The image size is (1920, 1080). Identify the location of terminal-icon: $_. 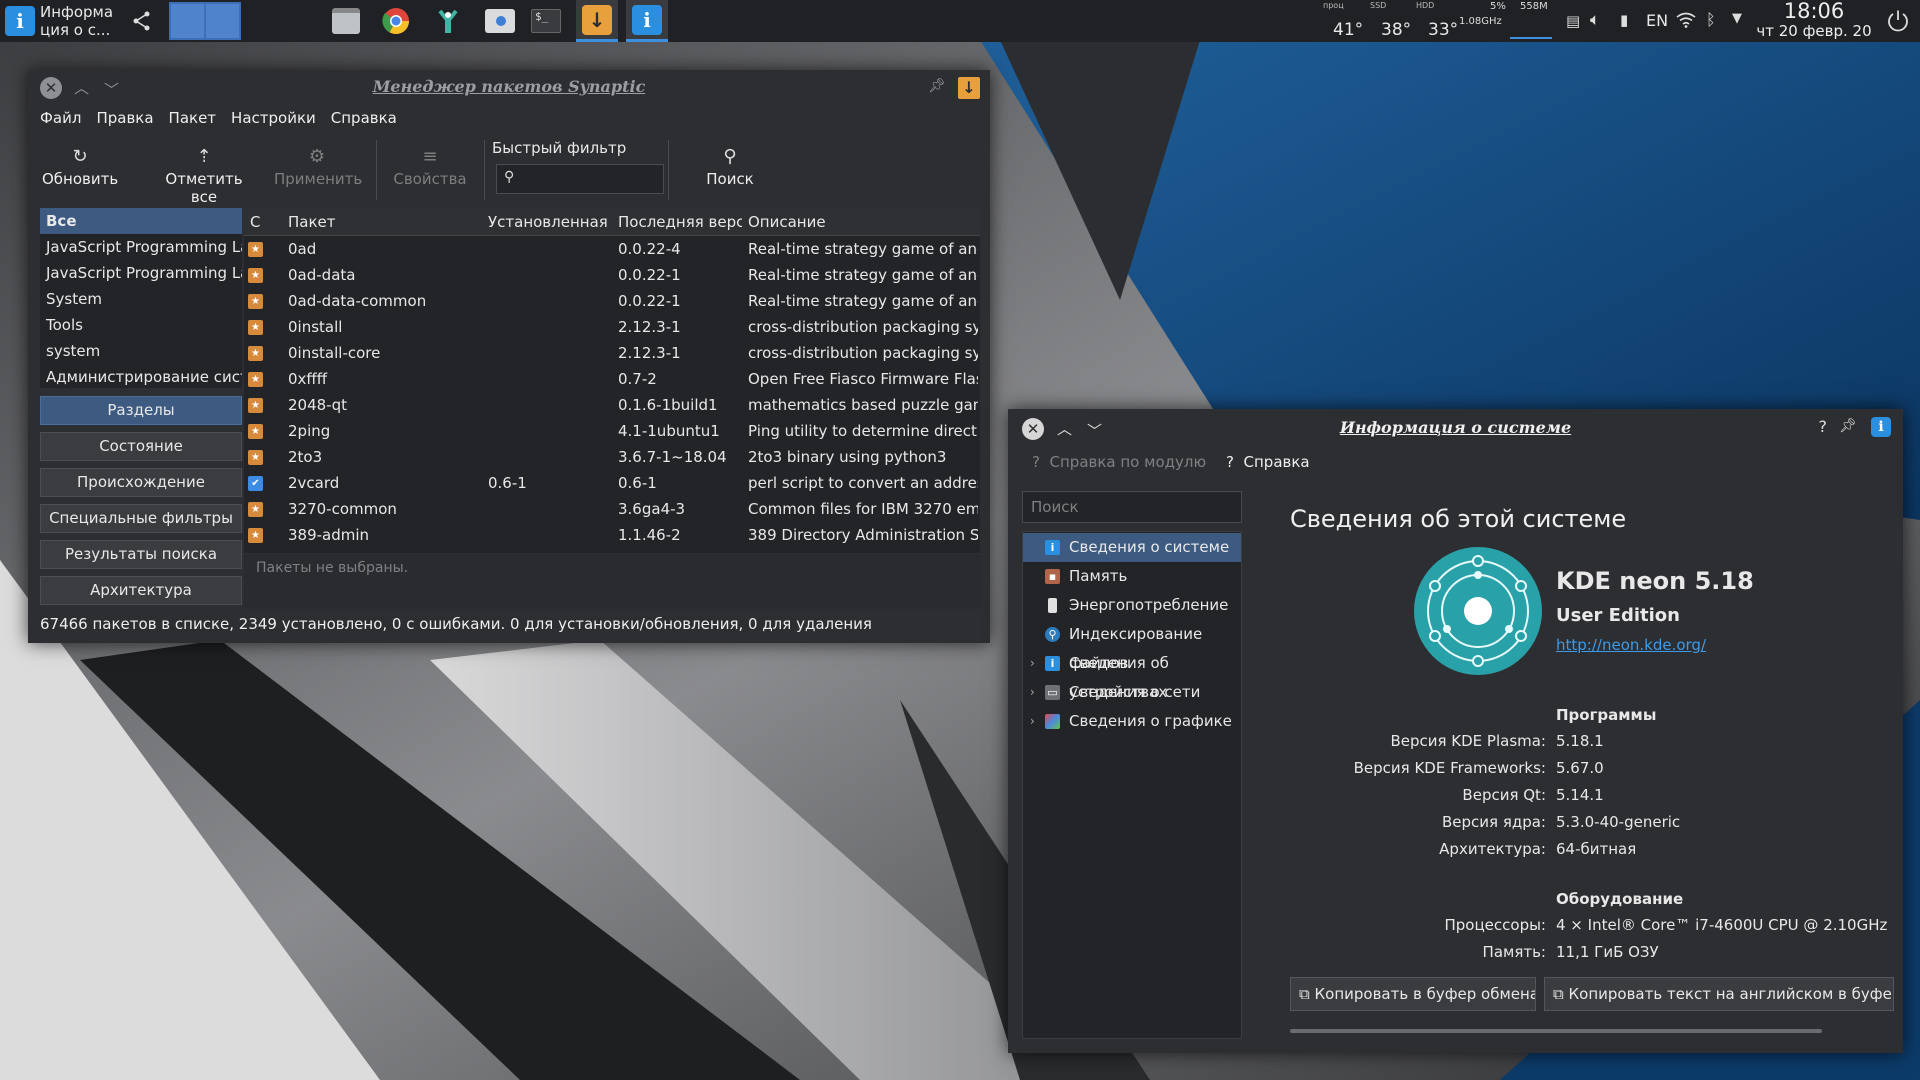
(546, 21).